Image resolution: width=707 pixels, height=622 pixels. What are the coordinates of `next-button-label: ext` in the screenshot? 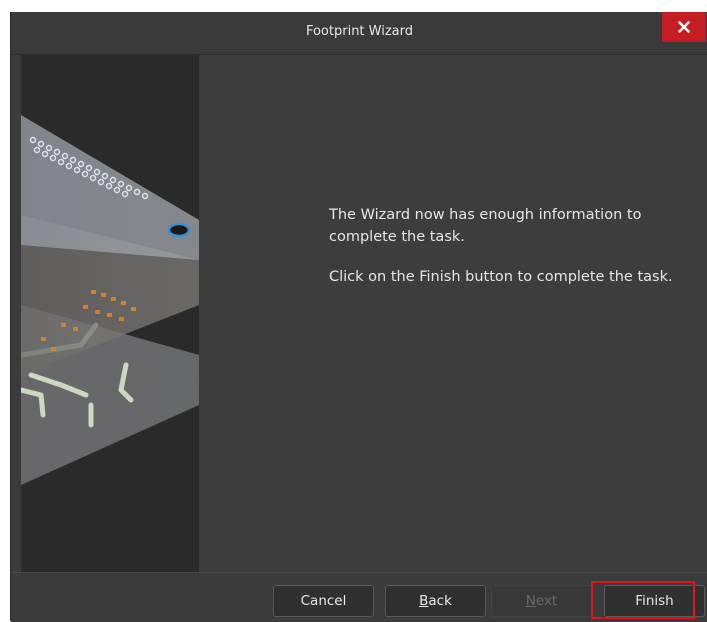 It's located at (546, 601).